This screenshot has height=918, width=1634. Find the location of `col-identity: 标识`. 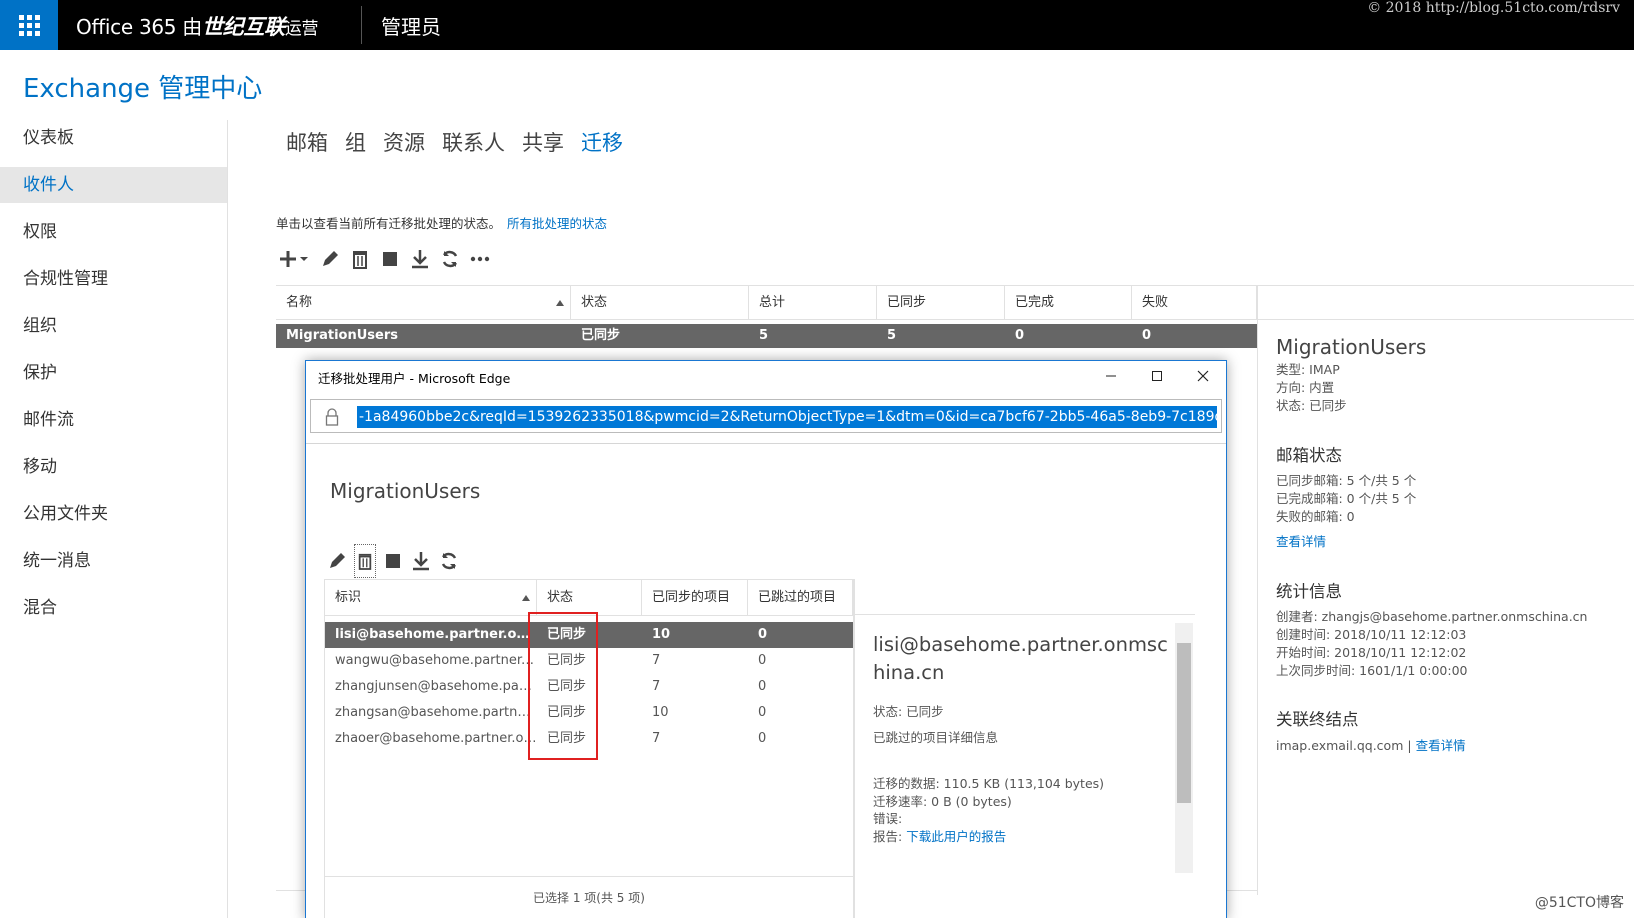

col-identity: 标识 is located at coordinates (431, 597).